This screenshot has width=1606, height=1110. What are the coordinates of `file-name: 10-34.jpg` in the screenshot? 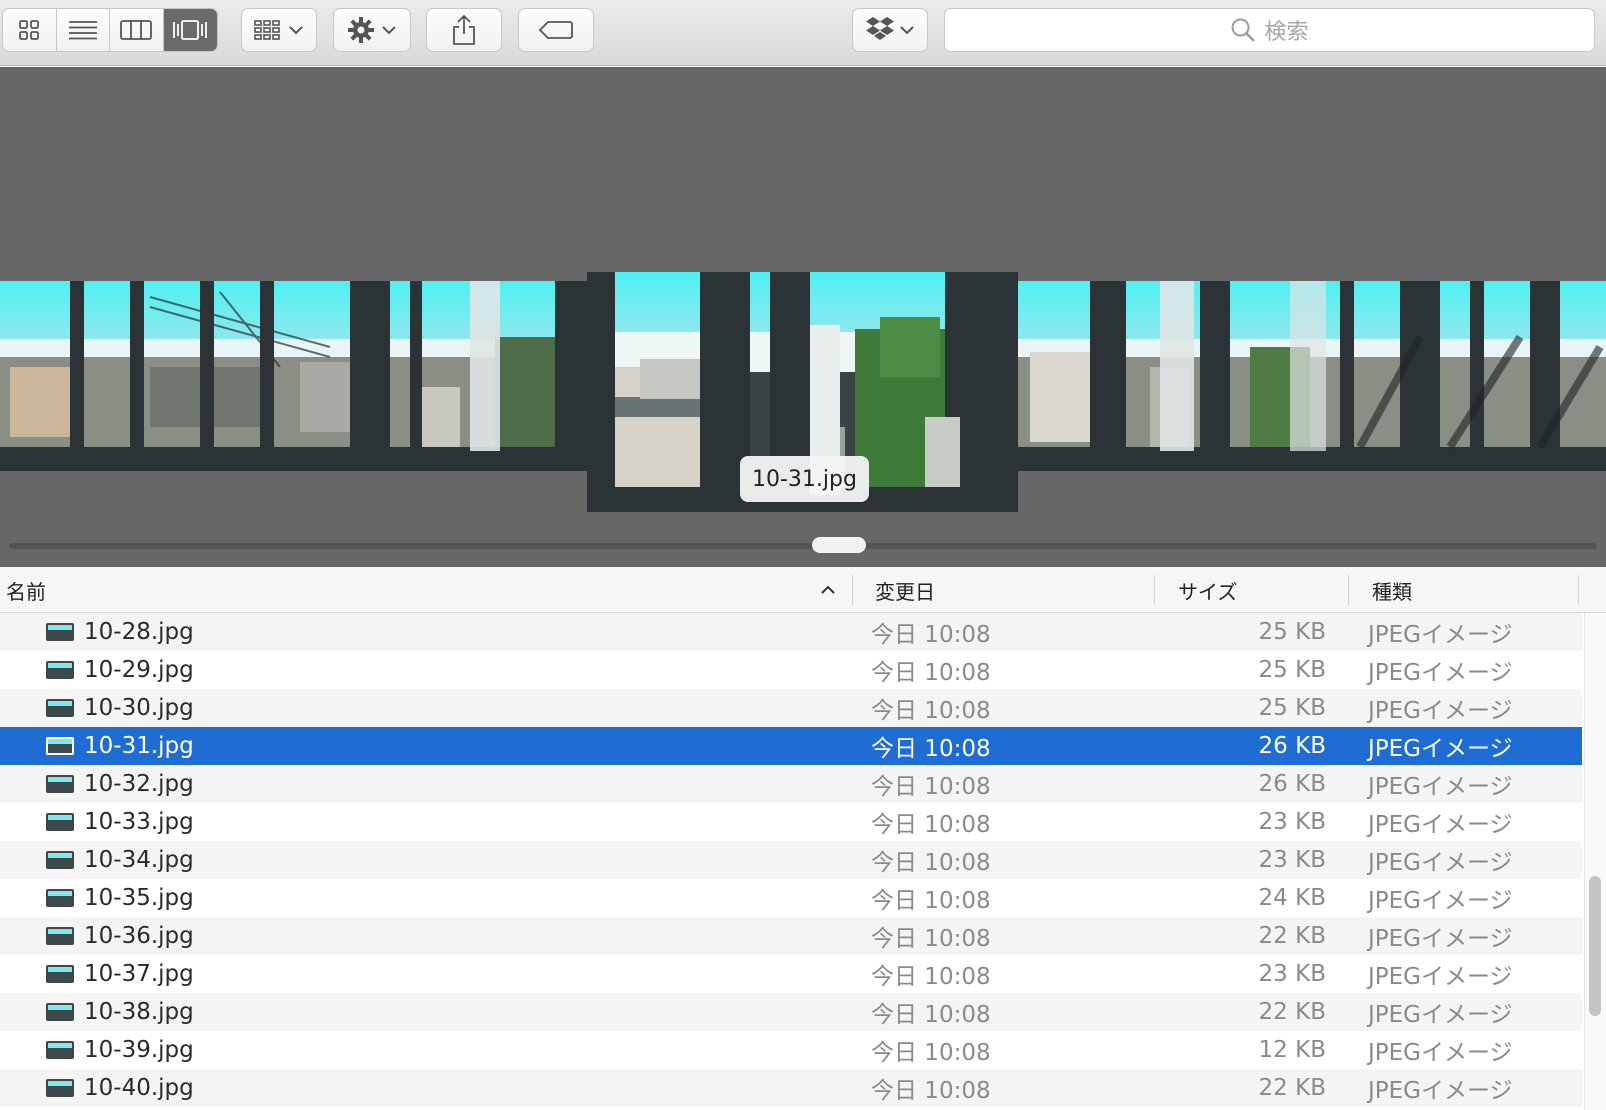 It's located at (139, 860).